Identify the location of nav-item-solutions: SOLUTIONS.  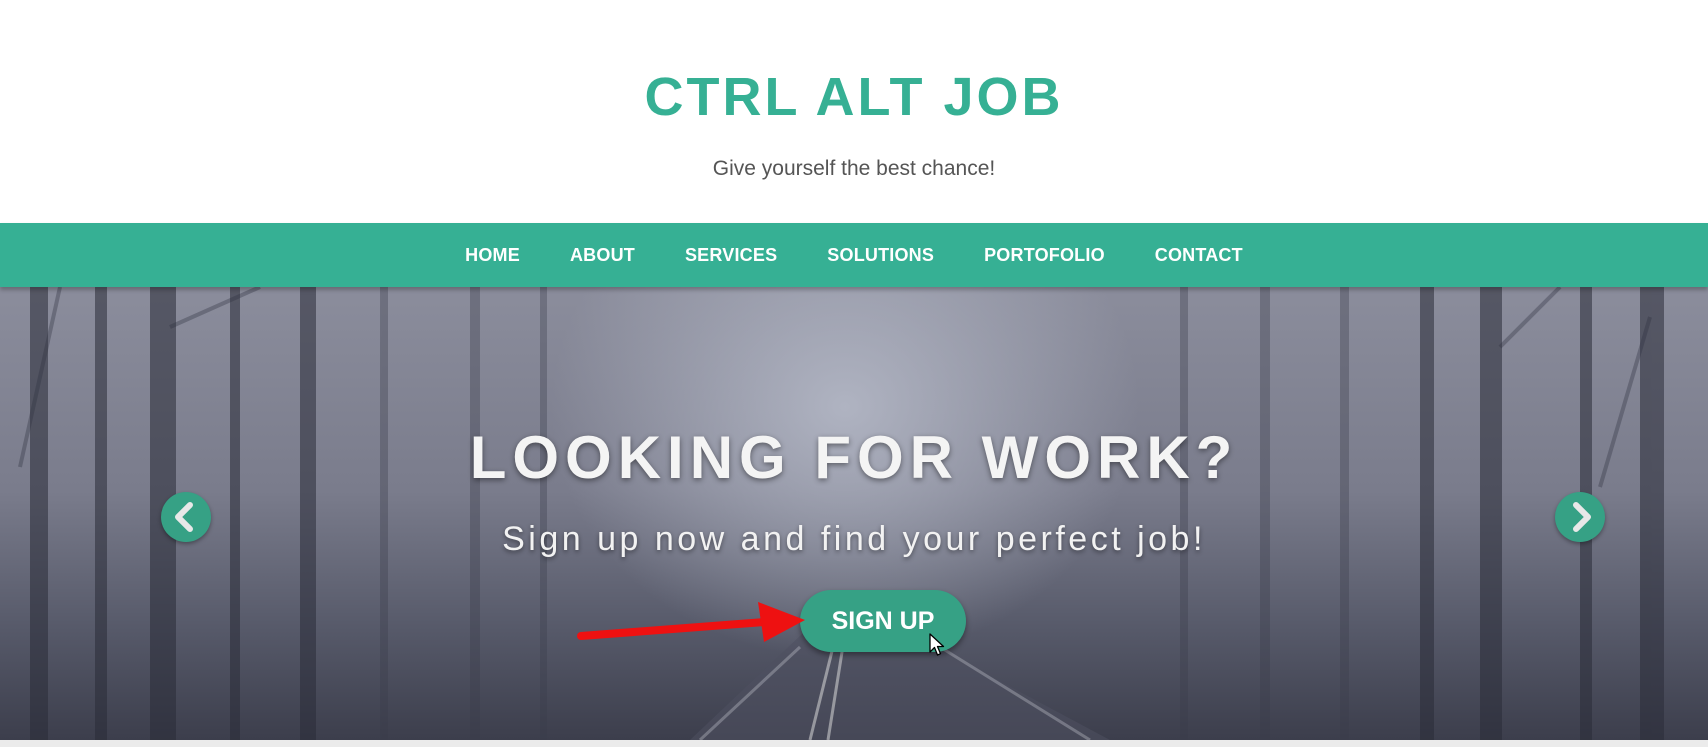
(880, 255).